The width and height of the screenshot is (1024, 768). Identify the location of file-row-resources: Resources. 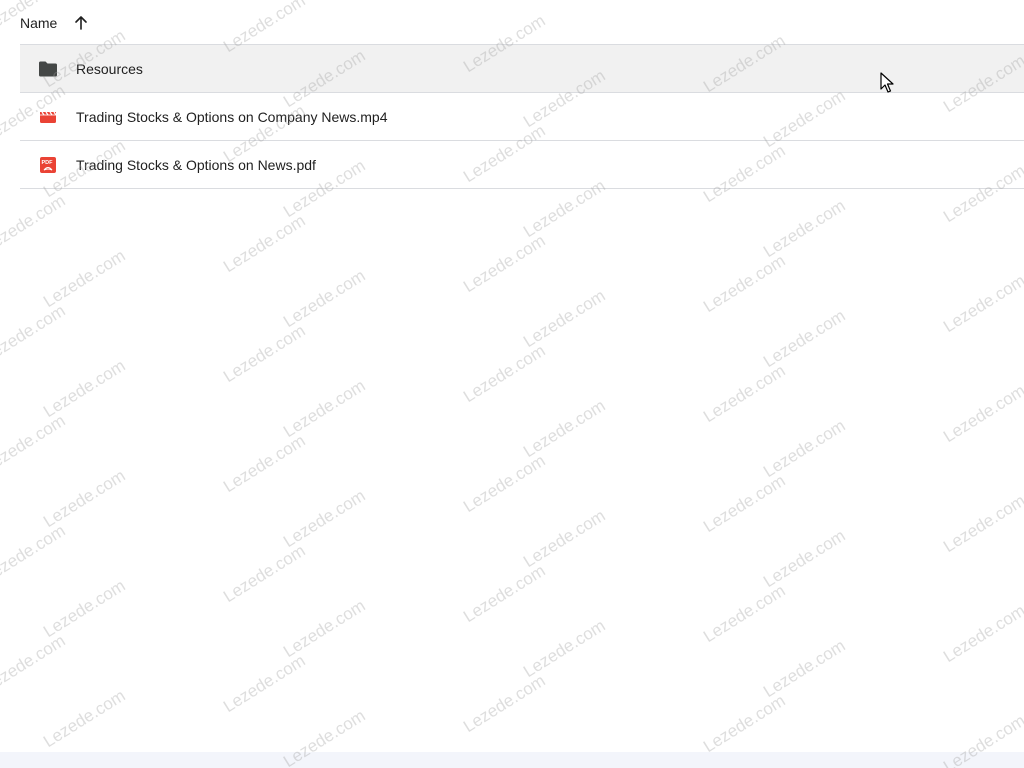
(522, 68).